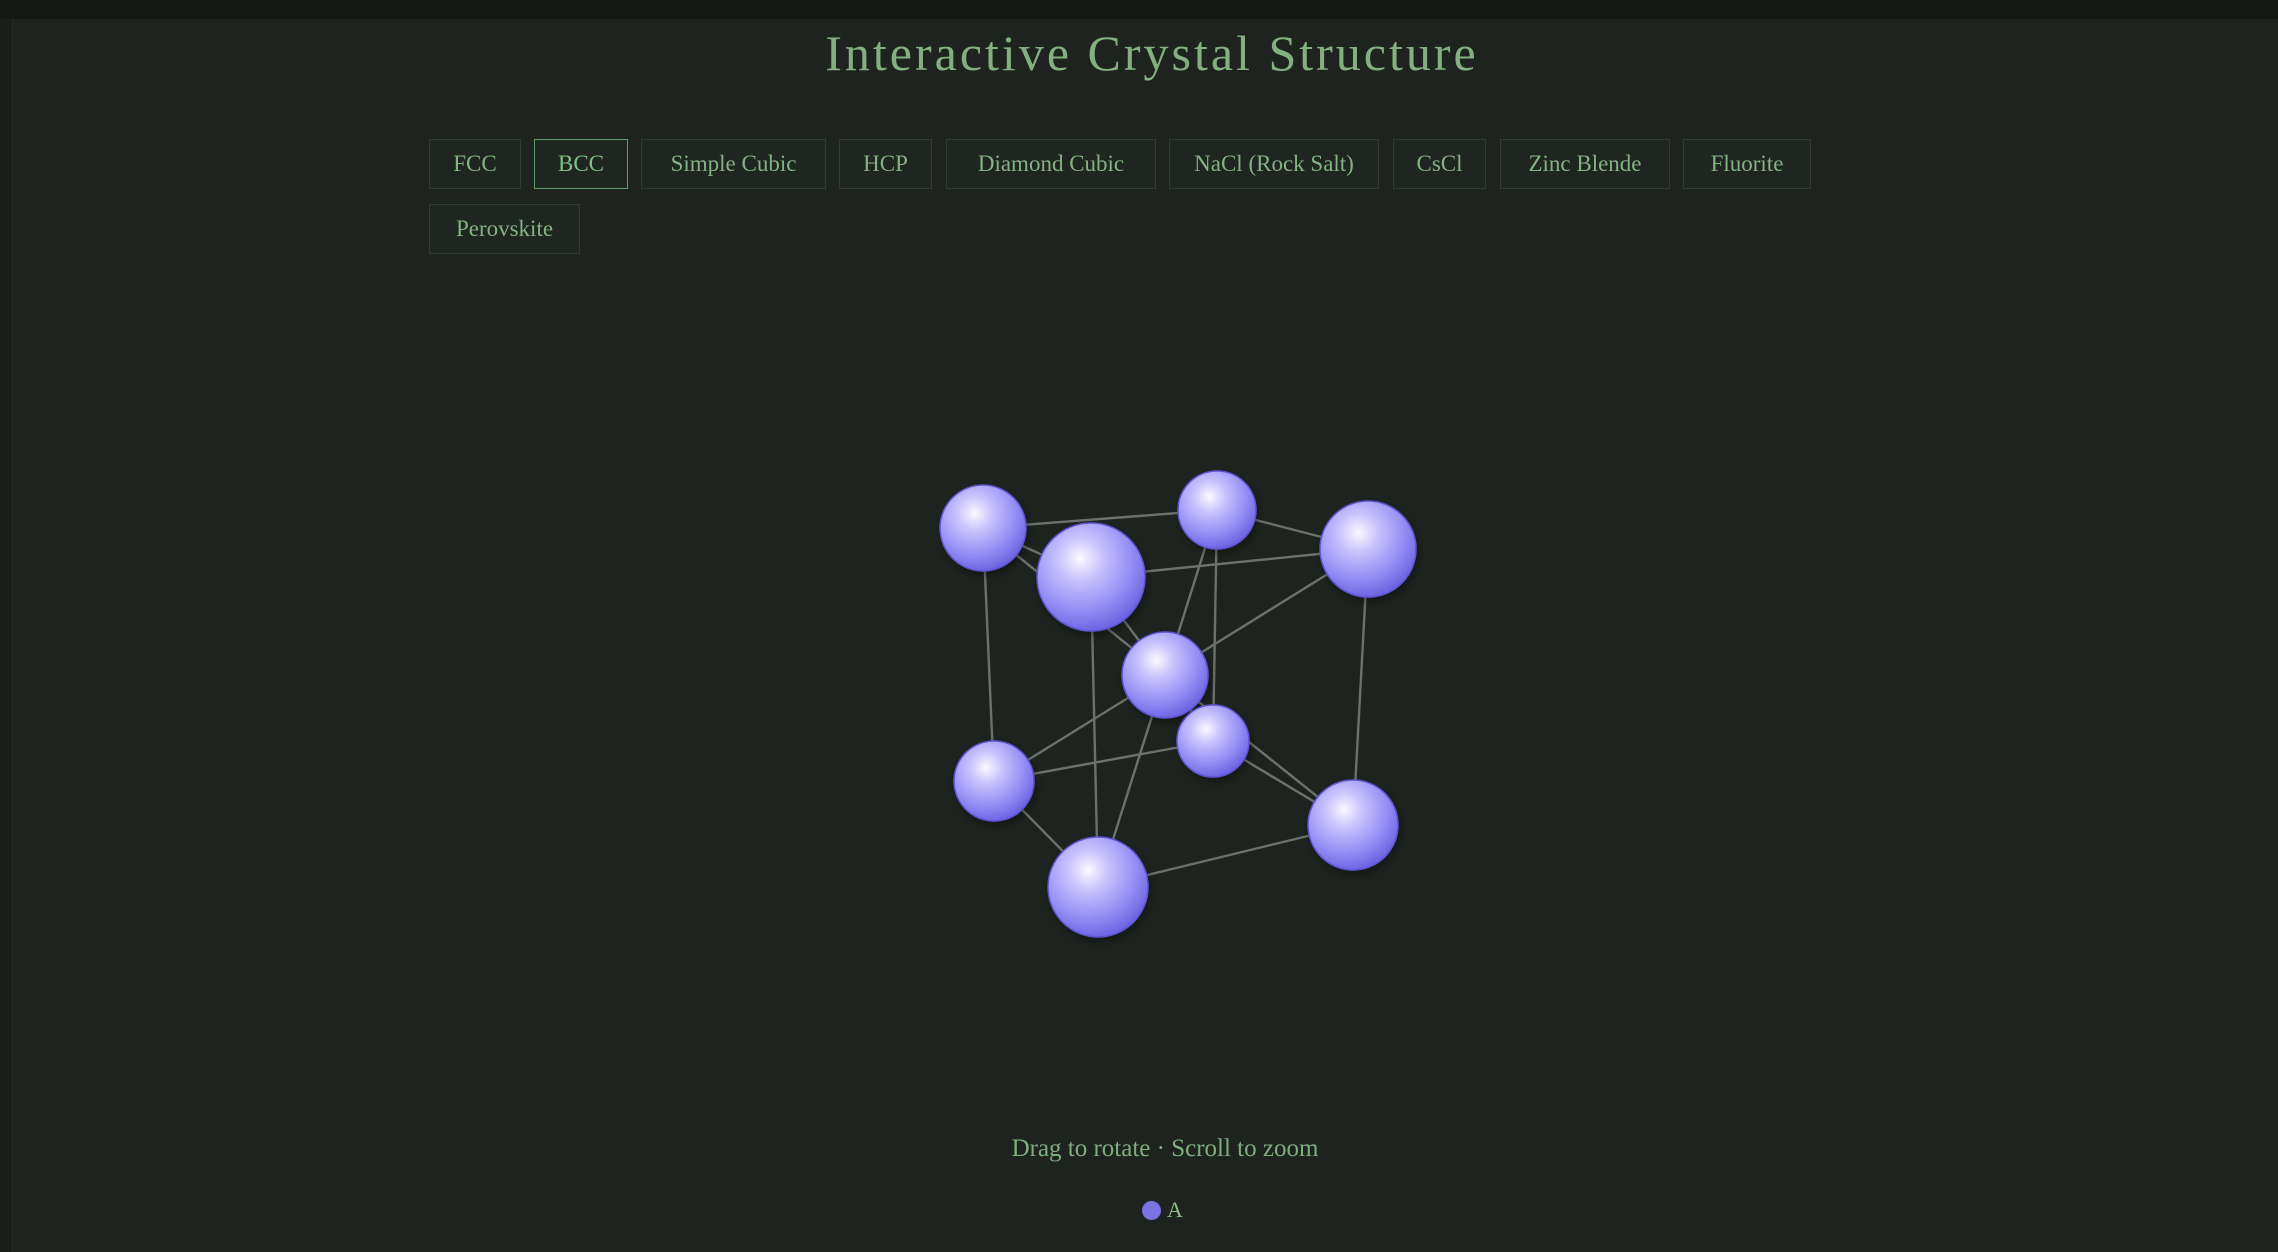 Image resolution: width=2278 pixels, height=1252 pixels. Describe the element at coordinates (1151, 1210) in the screenshot. I see `legend-swatch` at that location.